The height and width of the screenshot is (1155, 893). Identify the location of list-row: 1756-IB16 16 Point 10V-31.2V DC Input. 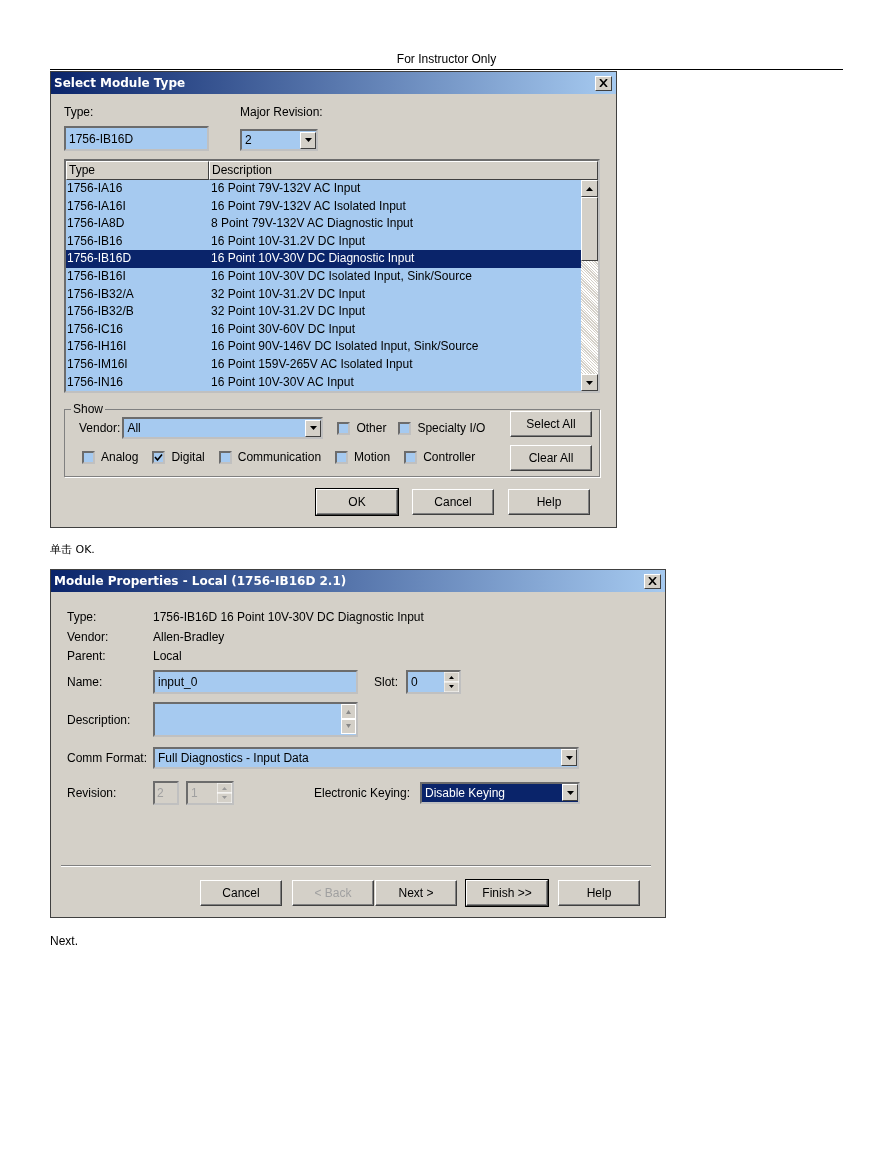
(323, 241).